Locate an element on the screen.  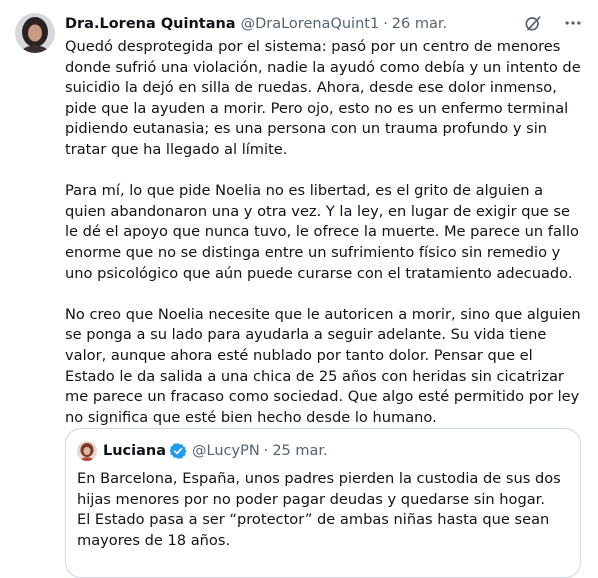
quoted-author-avatar is located at coordinates (87, 451).